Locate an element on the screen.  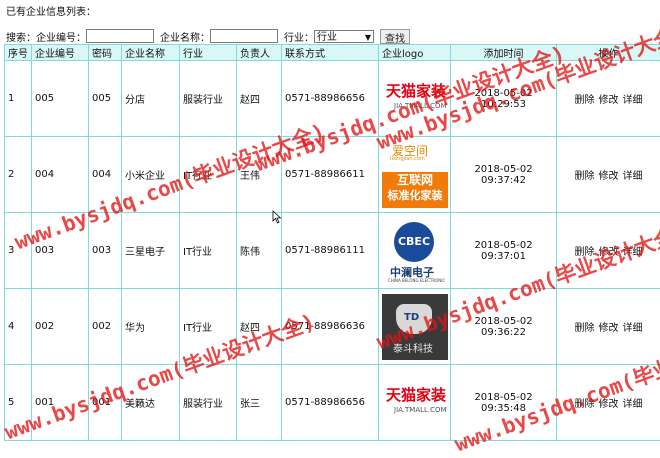
cell-clock: 09:36:22 is located at coordinates (503, 332).